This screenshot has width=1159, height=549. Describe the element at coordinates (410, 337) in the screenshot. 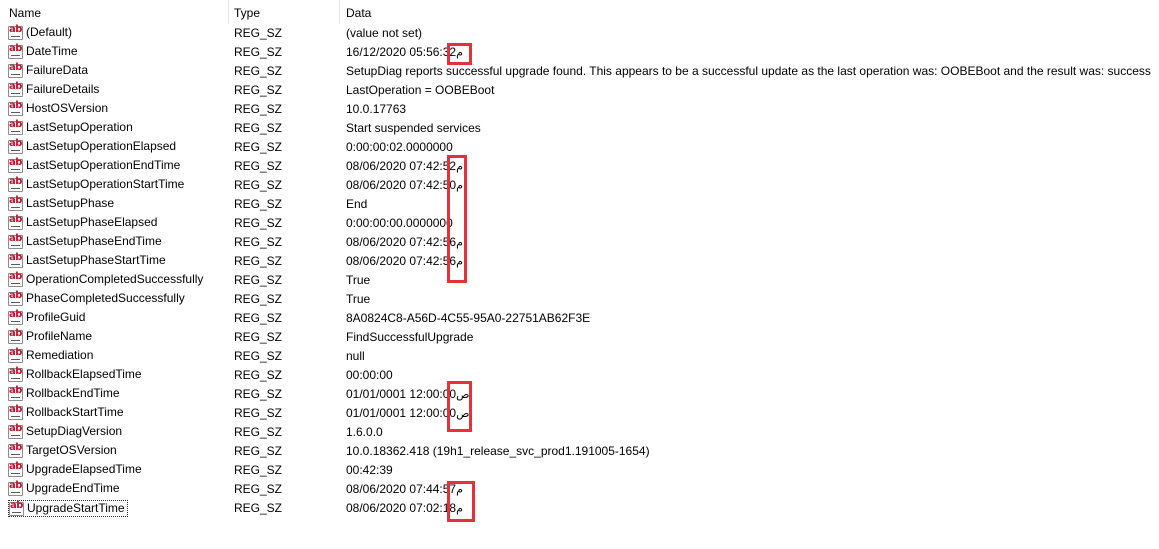

I see `value-data: FindSuccessfulUpgrade` at that location.